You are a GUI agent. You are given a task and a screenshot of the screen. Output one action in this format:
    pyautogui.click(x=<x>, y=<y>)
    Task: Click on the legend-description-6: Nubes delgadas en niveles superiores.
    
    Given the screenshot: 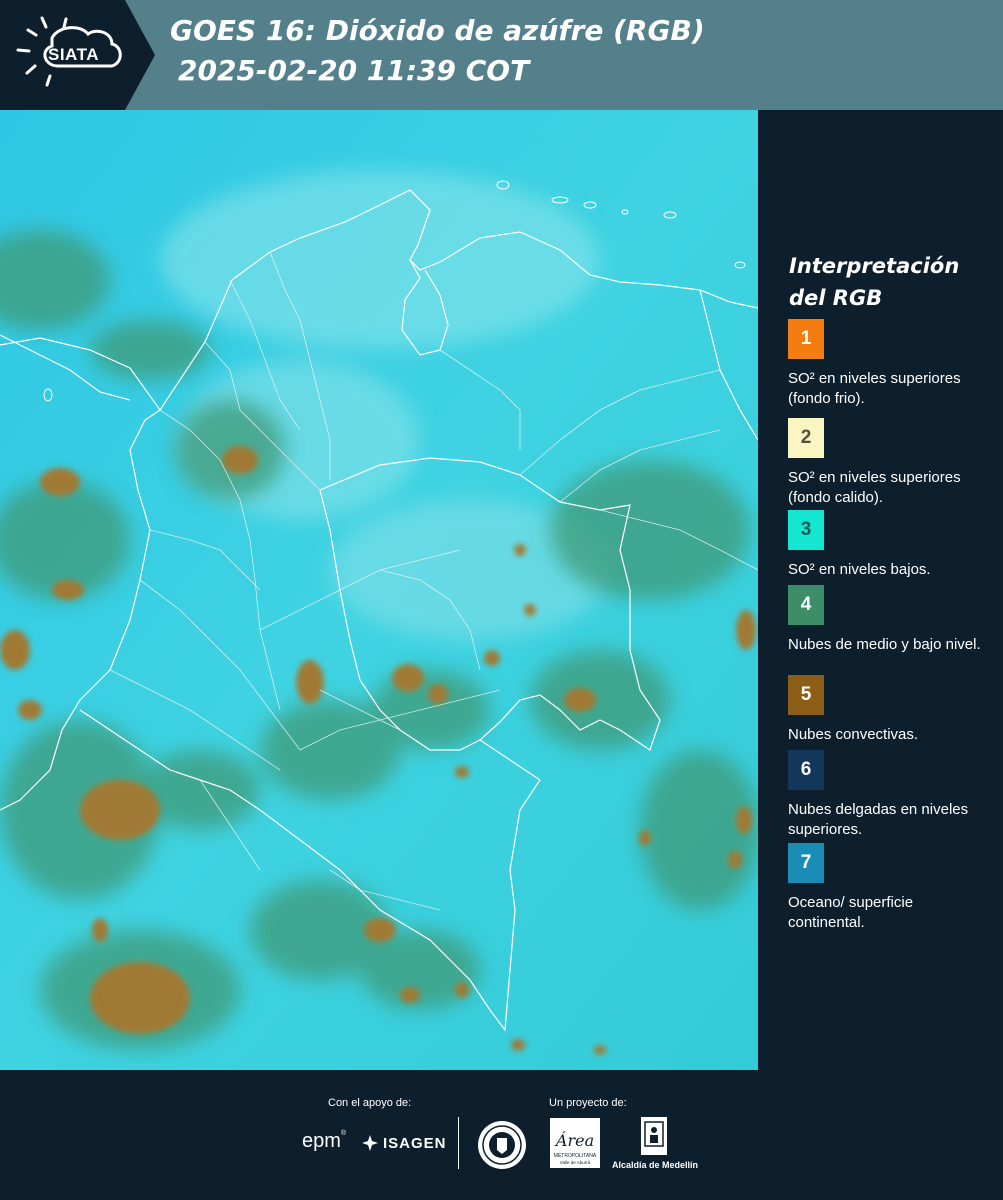 What is the action you would take?
    pyautogui.click(x=878, y=819)
    